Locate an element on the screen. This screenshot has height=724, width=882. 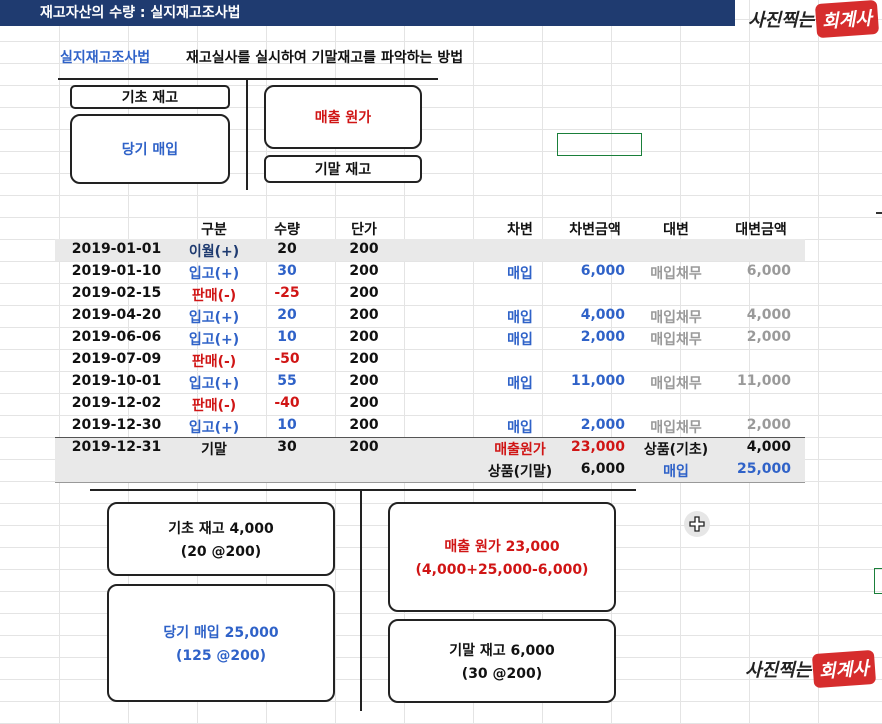
cell-date: 2019-12-30 is located at coordinates (116, 425).